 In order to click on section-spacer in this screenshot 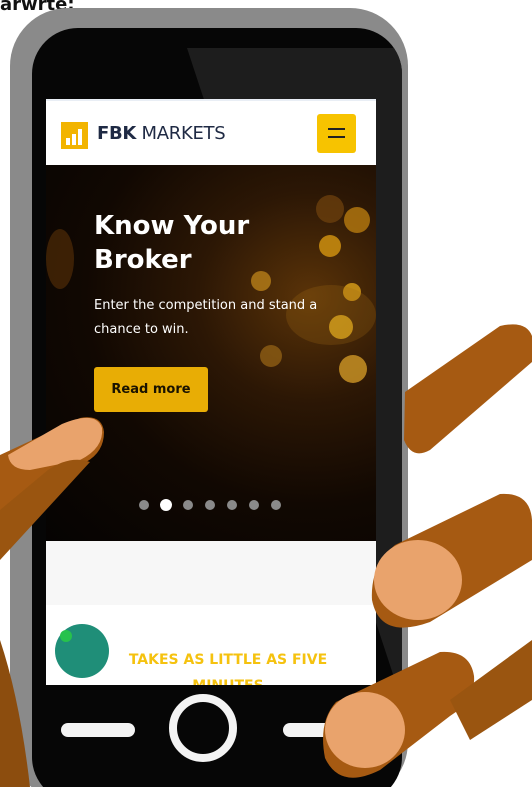, I will do `click(211, 573)`.